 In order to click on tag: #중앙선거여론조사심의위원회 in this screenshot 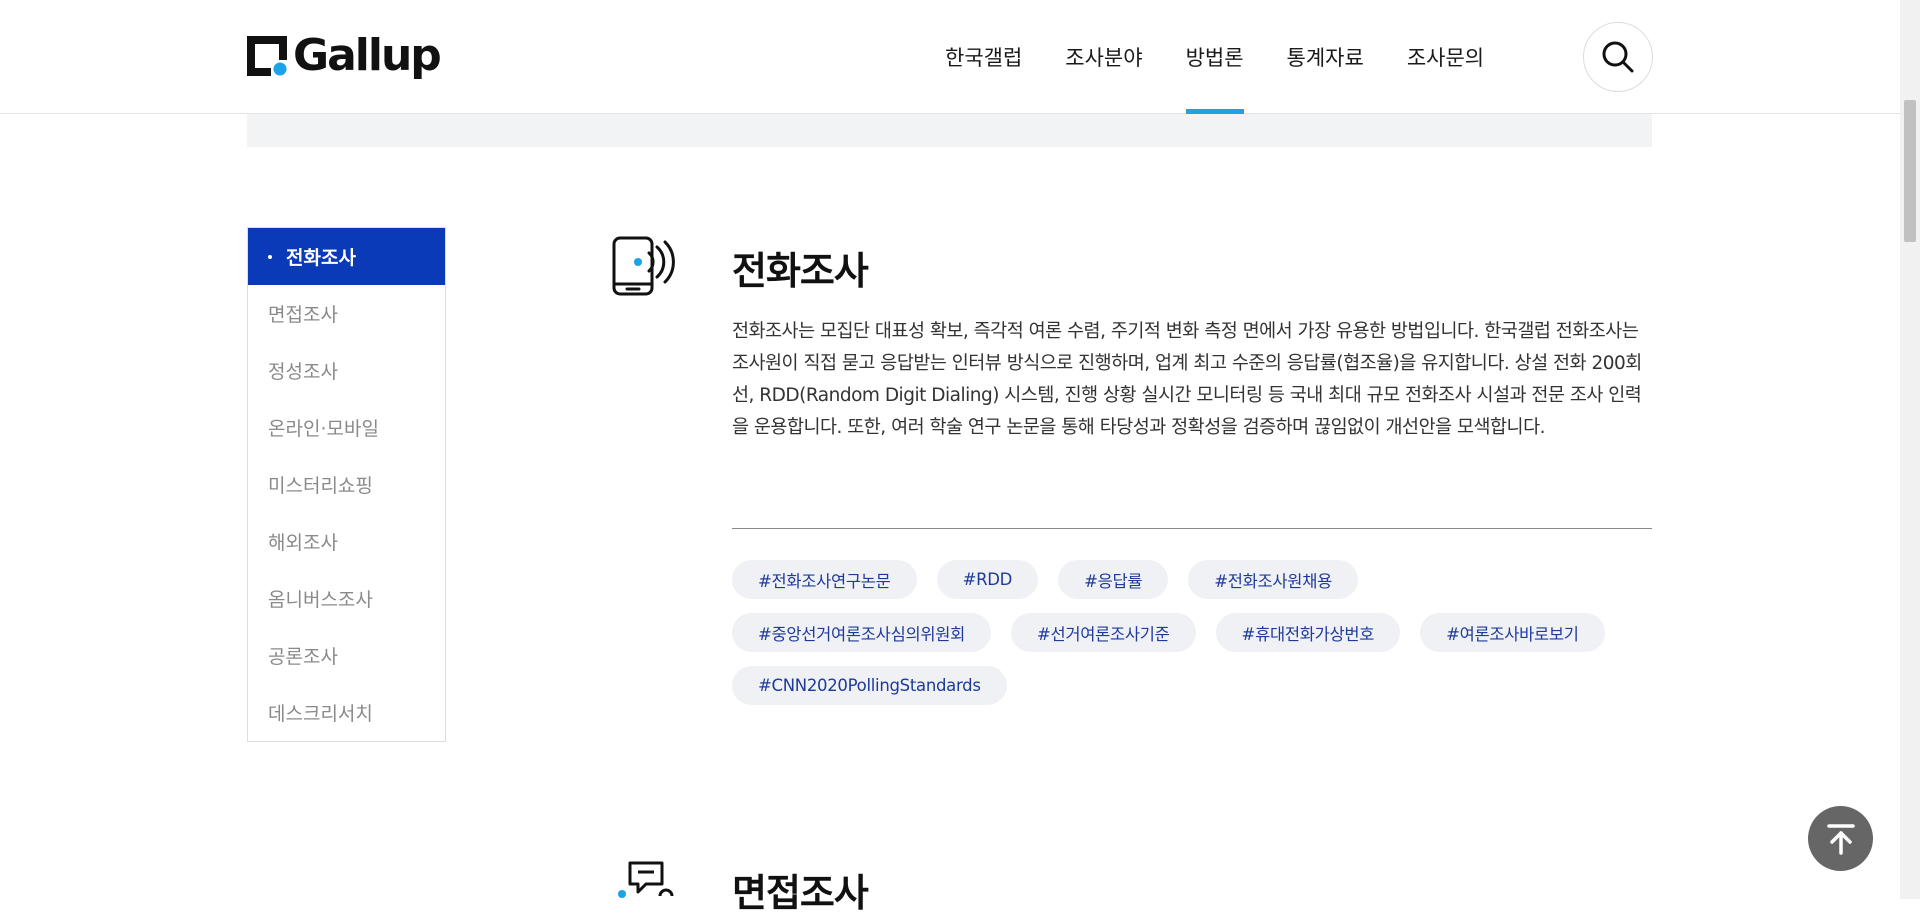, I will do `click(861, 632)`.